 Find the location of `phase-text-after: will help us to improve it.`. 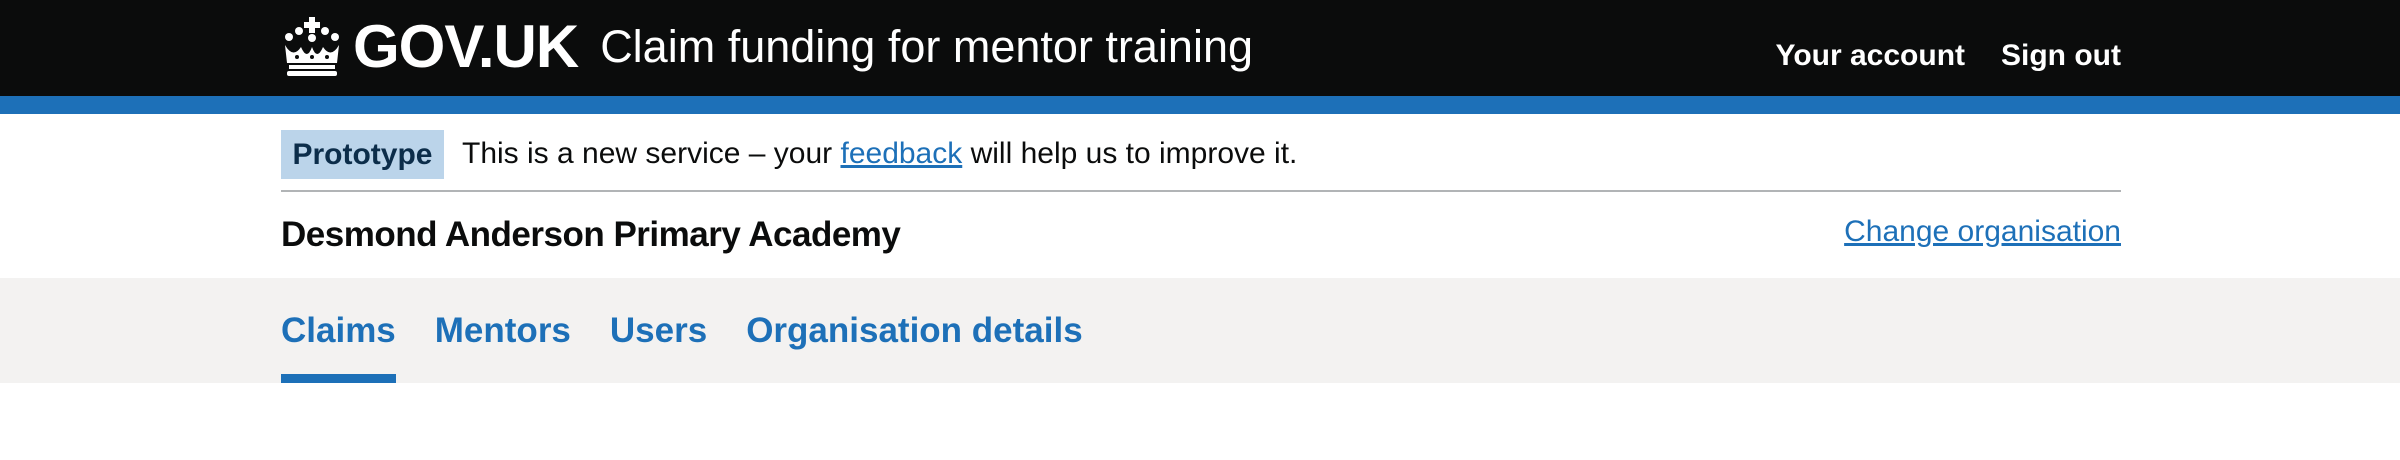

phase-text-after: will help us to improve it. is located at coordinates (1130, 153).